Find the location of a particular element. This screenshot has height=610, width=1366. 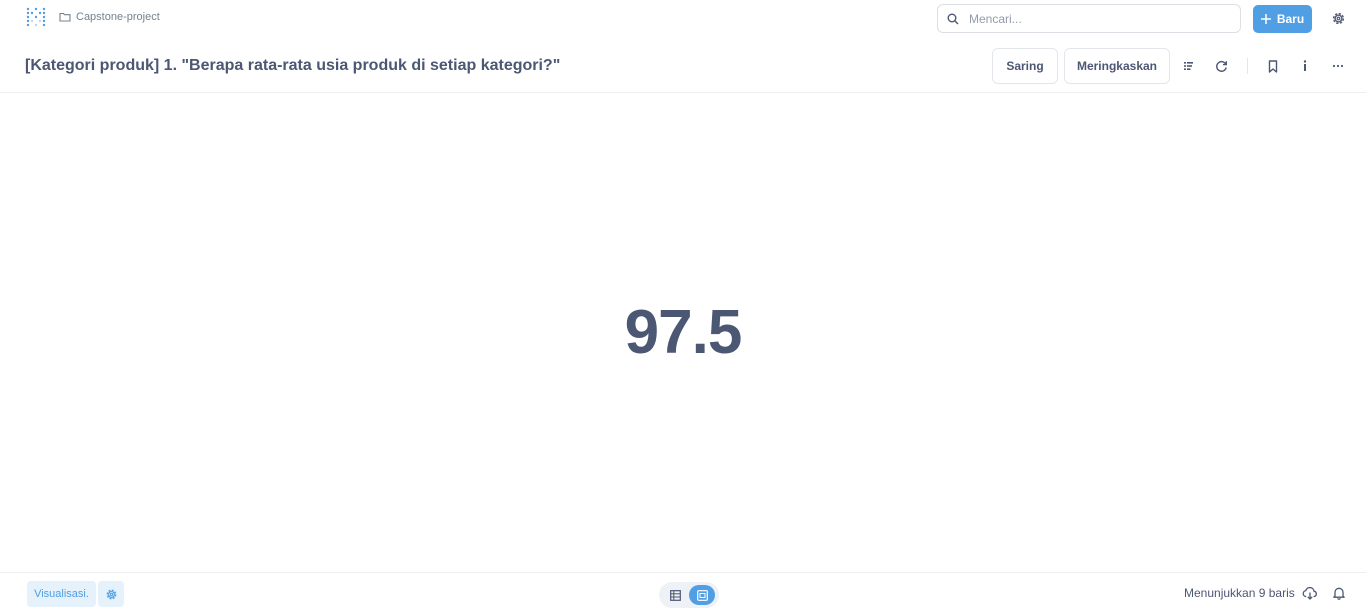

info-button is located at coordinates (1305, 66).